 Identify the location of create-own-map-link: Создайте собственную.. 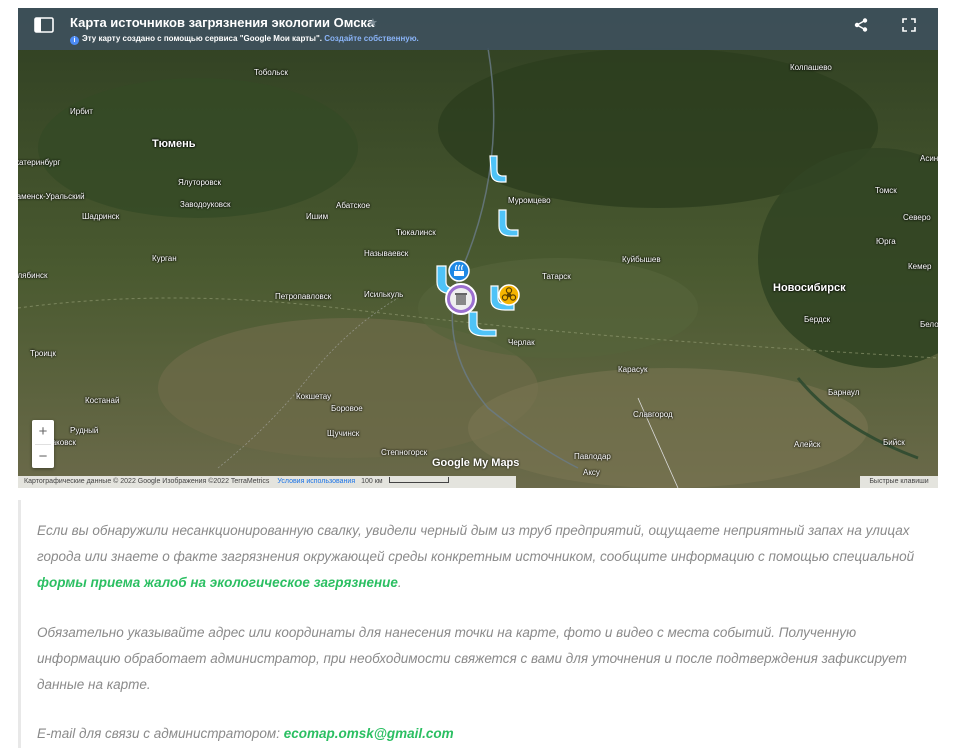
(371, 38).